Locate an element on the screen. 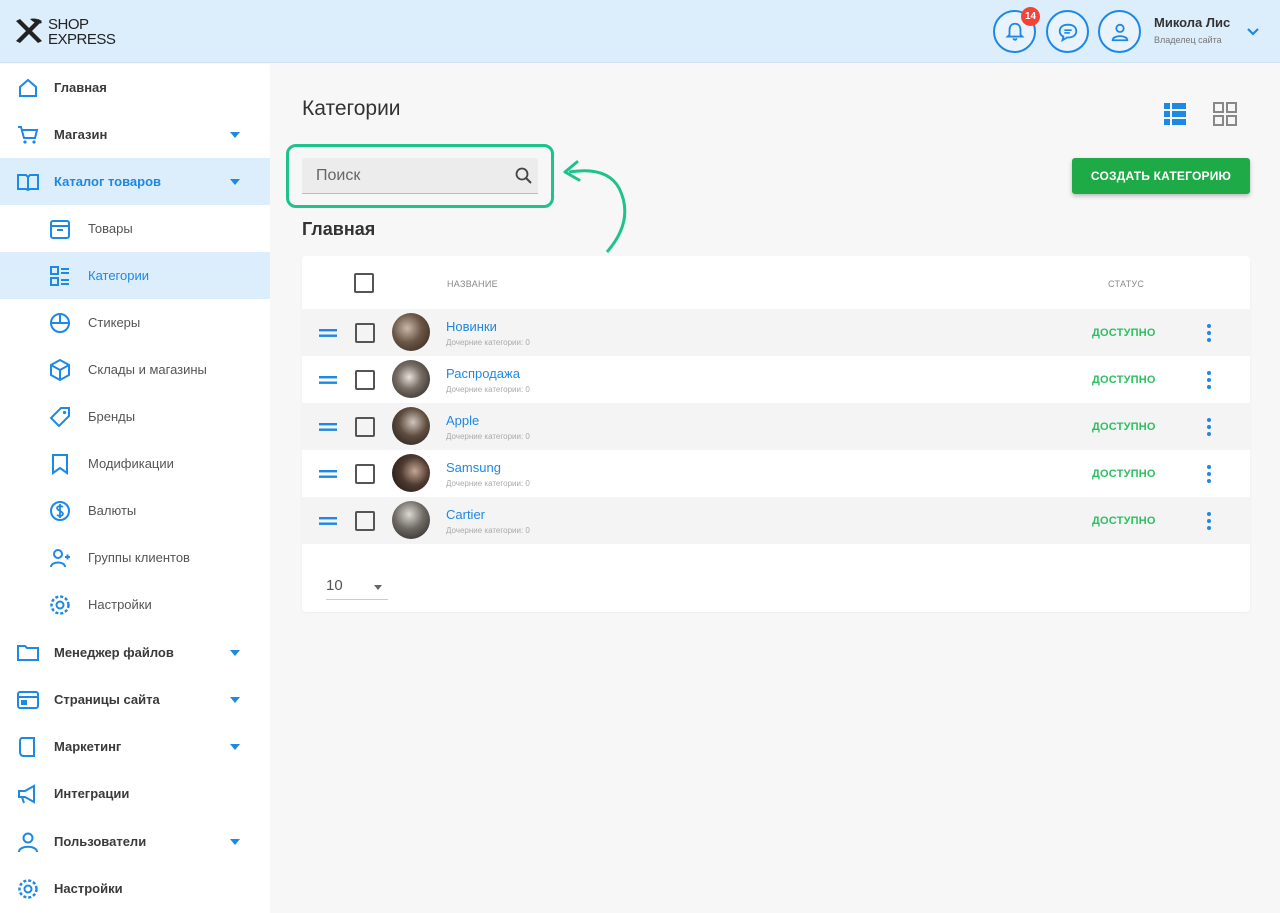 The height and width of the screenshot is (913, 1280). sidebar-item-warehouses: Склады и магазины is located at coordinates (135, 369).